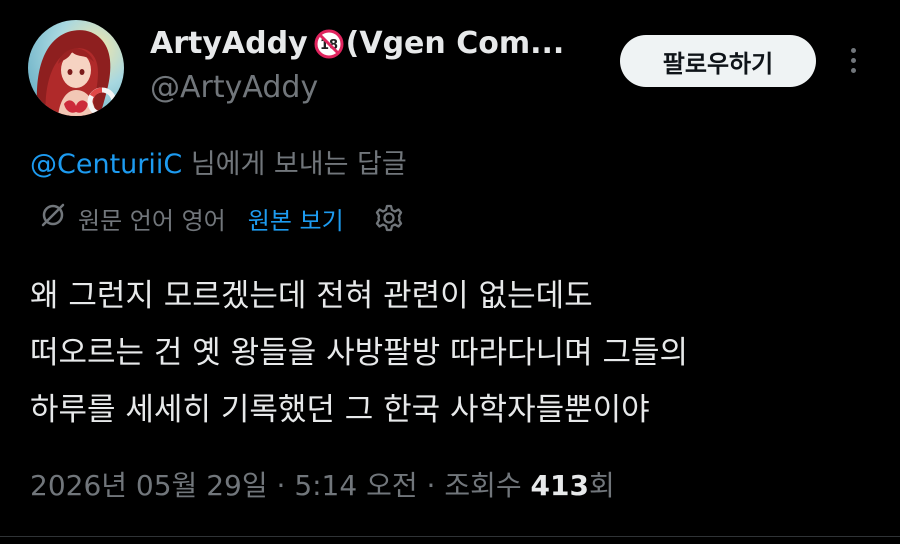  I want to click on avatar-image, so click(76, 68).